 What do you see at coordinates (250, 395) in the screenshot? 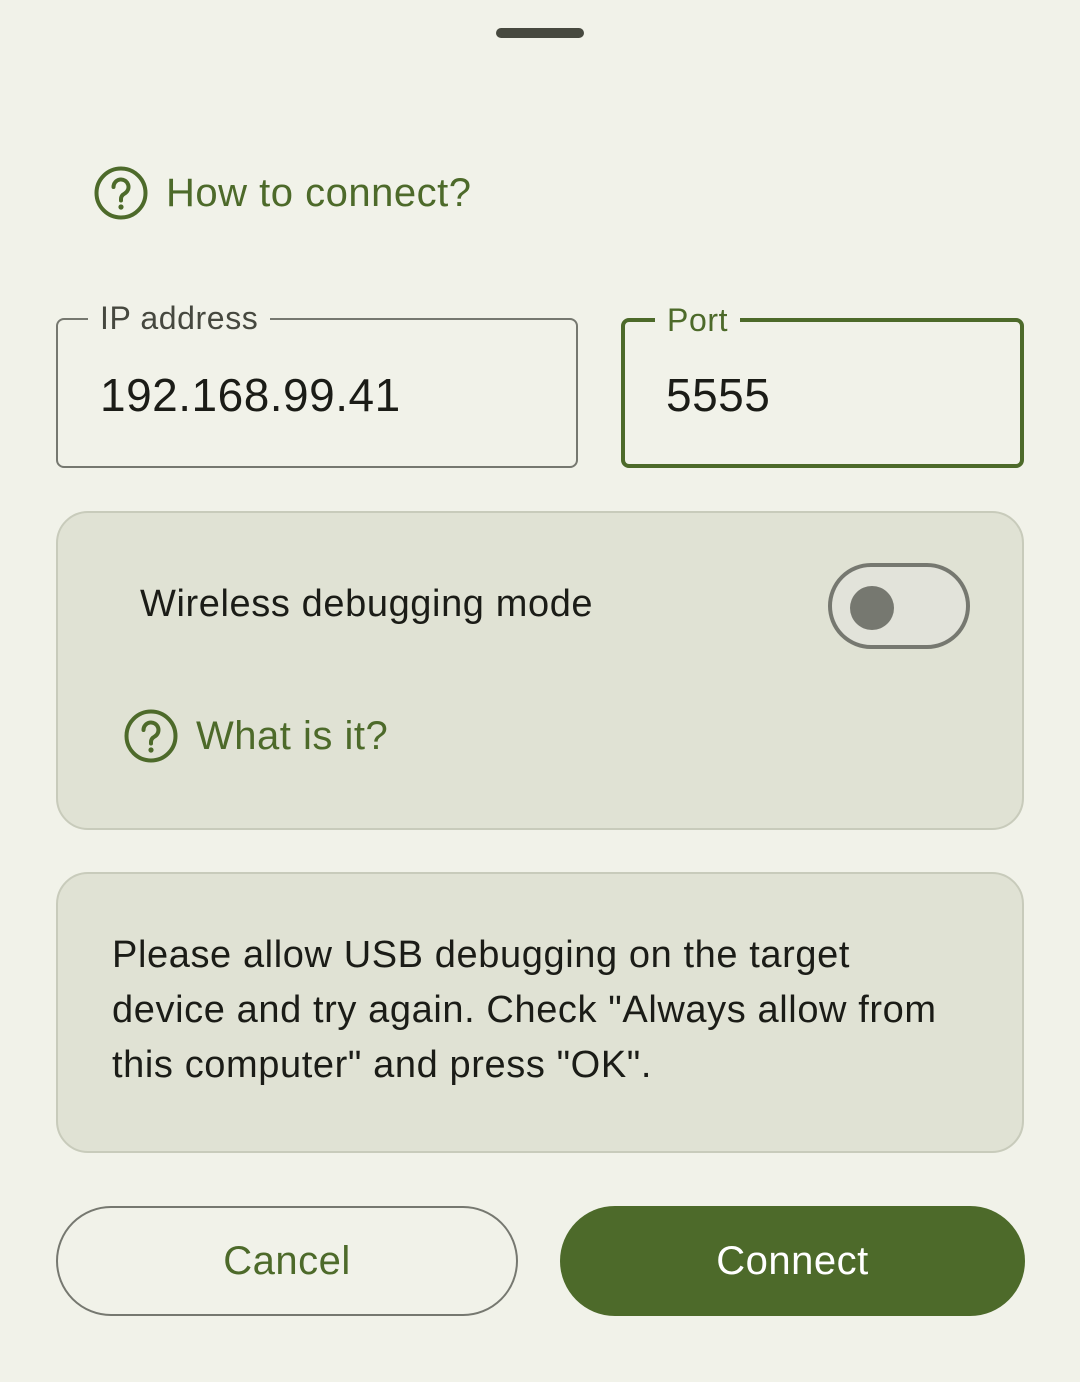
I see `ip-address-value: 192.168.99.41` at bounding box center [250, 395].